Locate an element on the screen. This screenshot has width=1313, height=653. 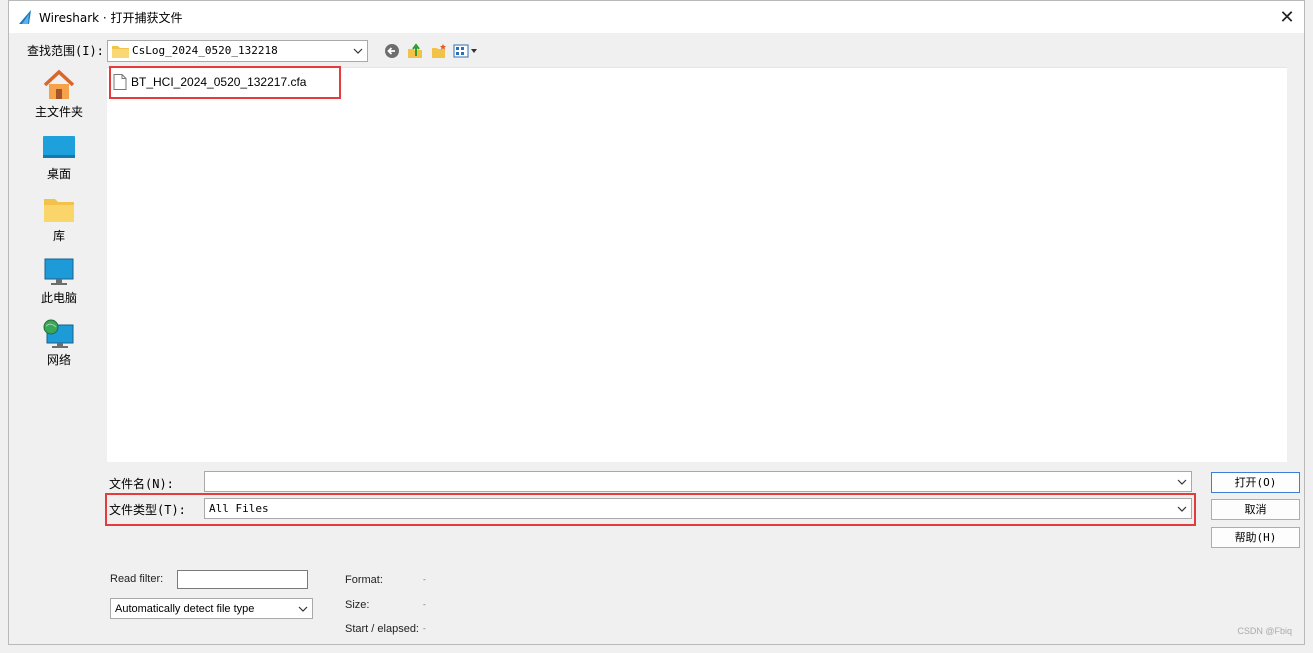
folder-icon is located at coordinates (120, 52).